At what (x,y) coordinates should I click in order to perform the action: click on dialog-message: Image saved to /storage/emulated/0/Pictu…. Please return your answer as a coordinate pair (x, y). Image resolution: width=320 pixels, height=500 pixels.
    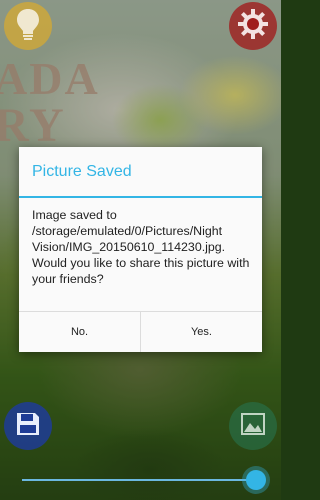
    Looking at the image, I should click on (141, 247).